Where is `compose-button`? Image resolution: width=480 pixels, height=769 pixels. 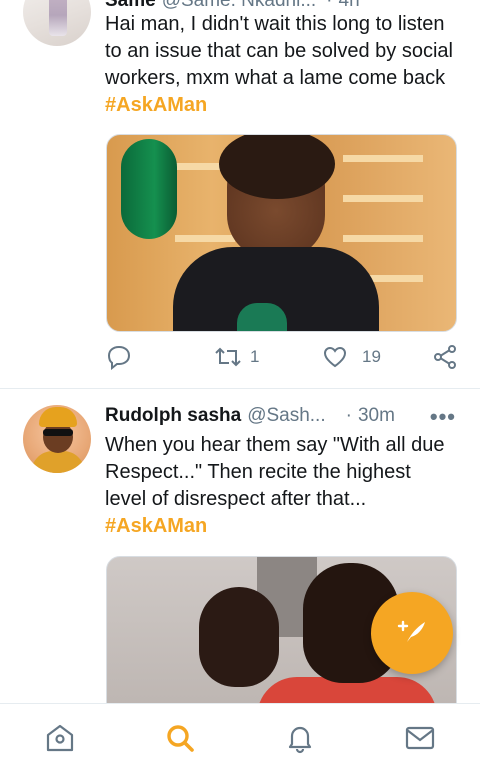 compose-button is located at coordinates (412, 633).